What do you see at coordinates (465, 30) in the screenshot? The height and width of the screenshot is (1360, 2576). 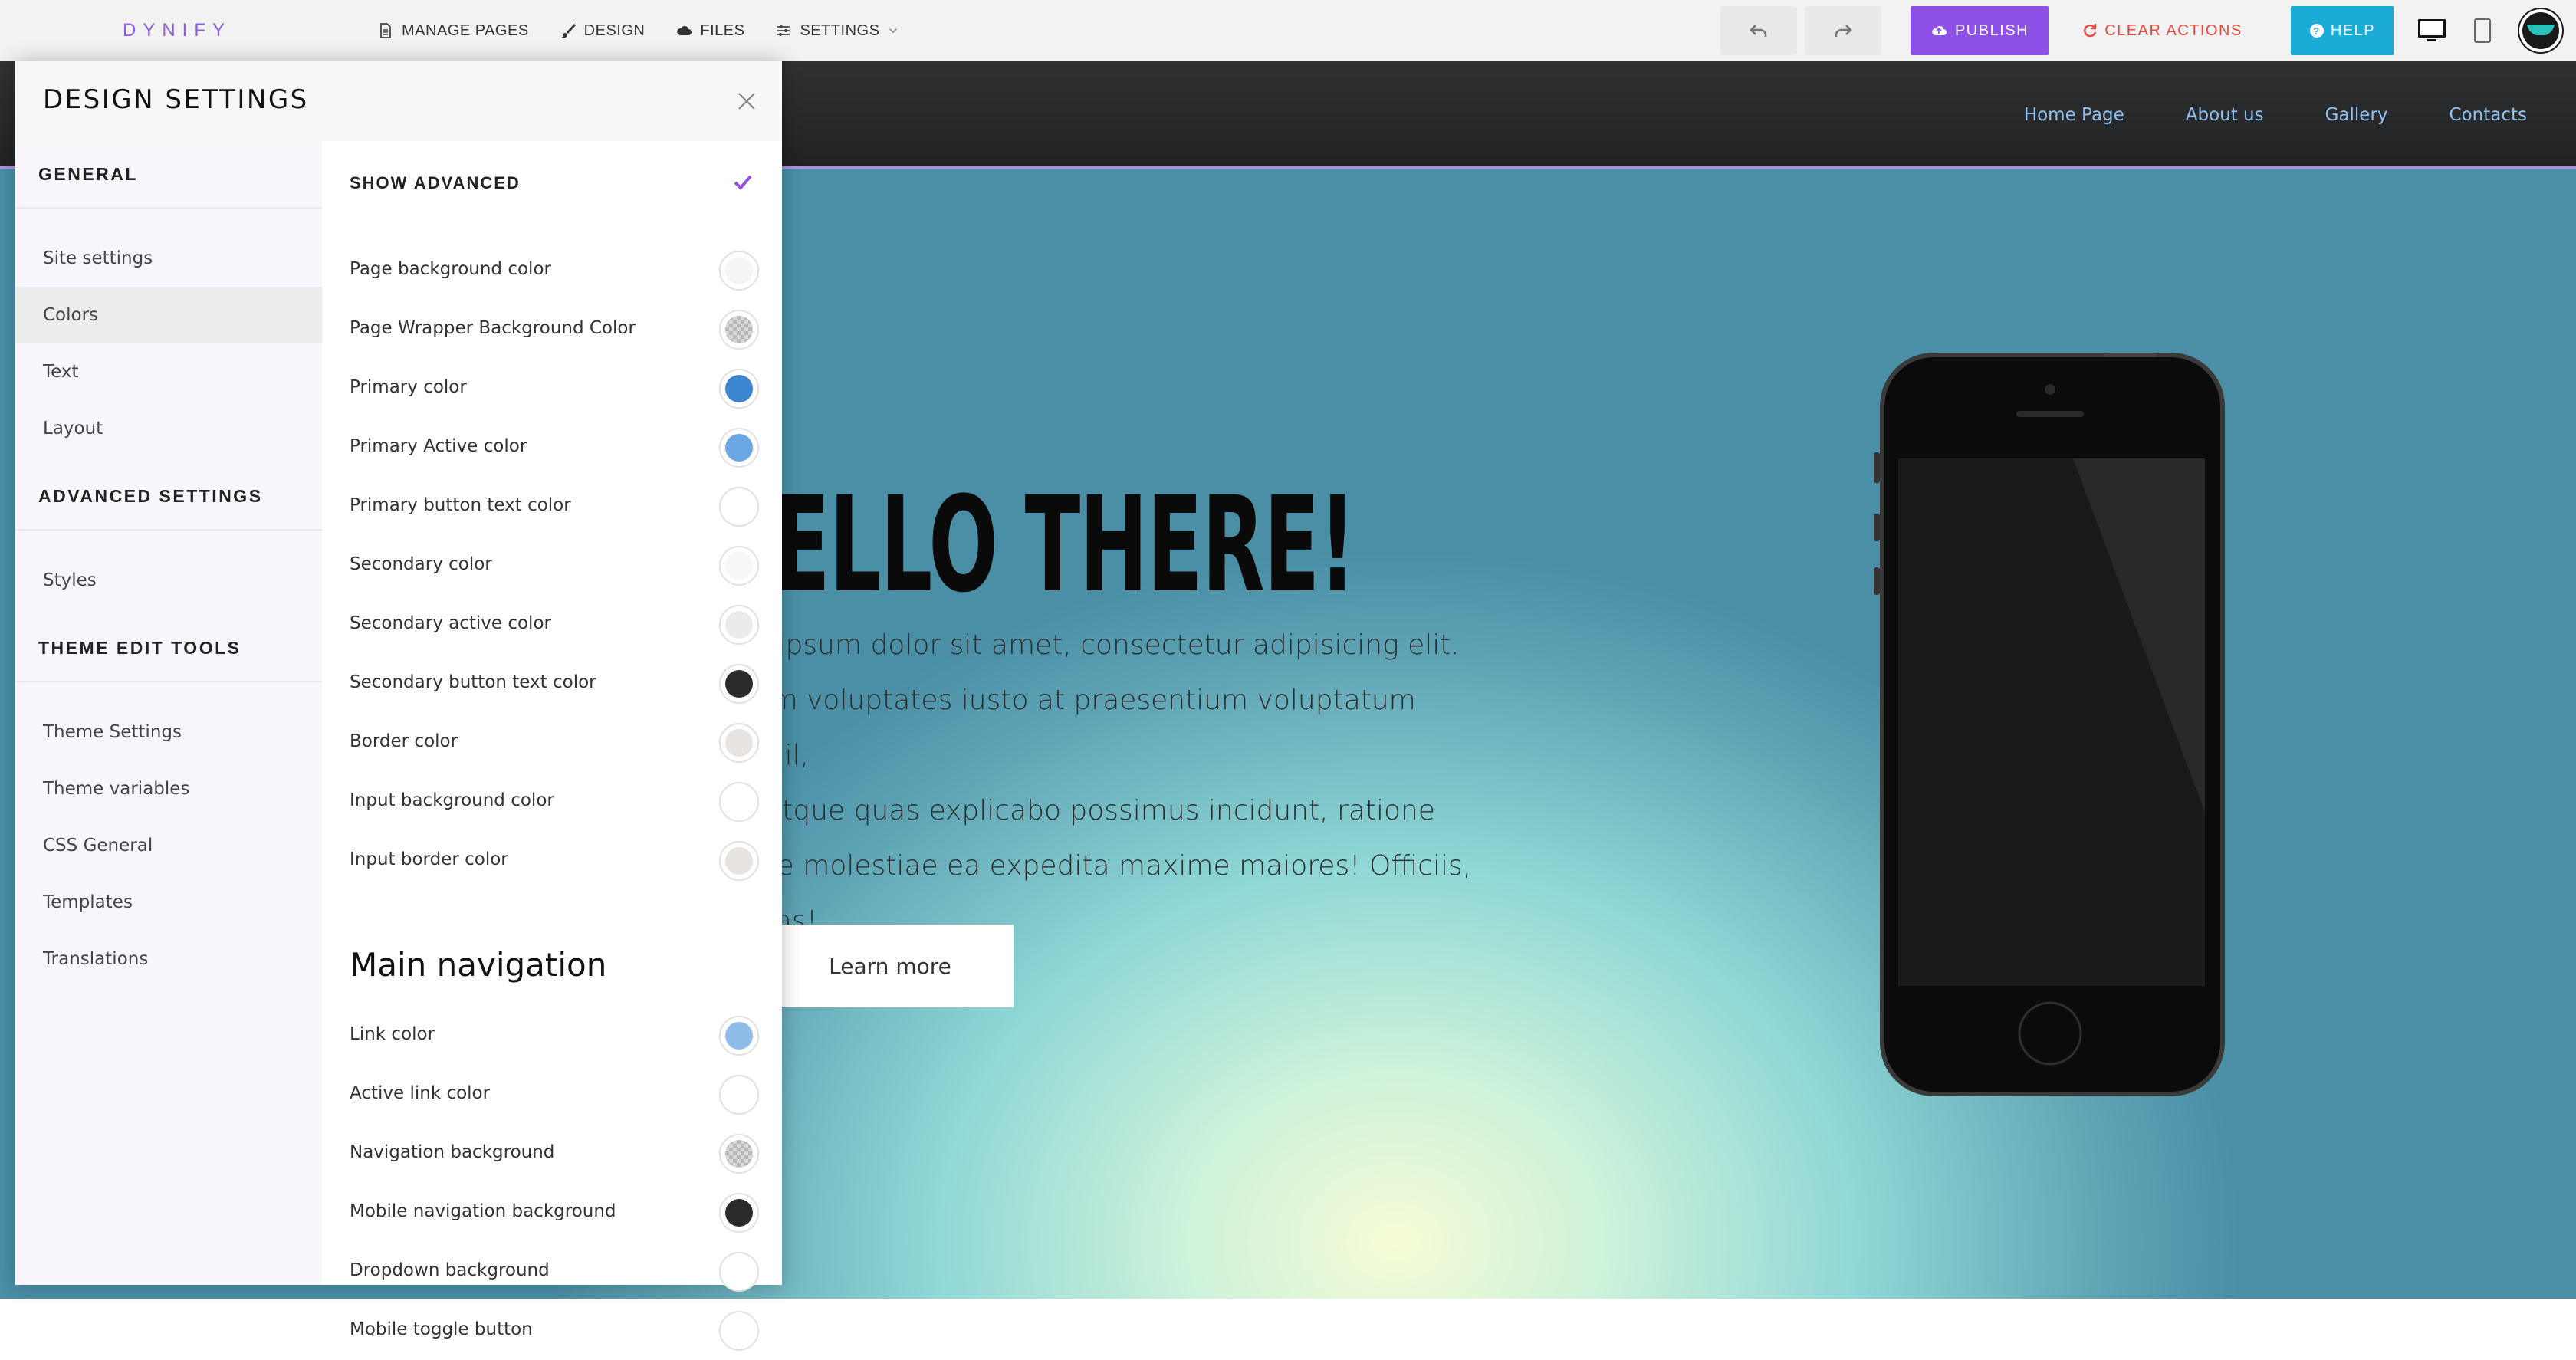 I see `menu-manage-pages-label: MANAGE PAGES` at bounding box center [465, 30].